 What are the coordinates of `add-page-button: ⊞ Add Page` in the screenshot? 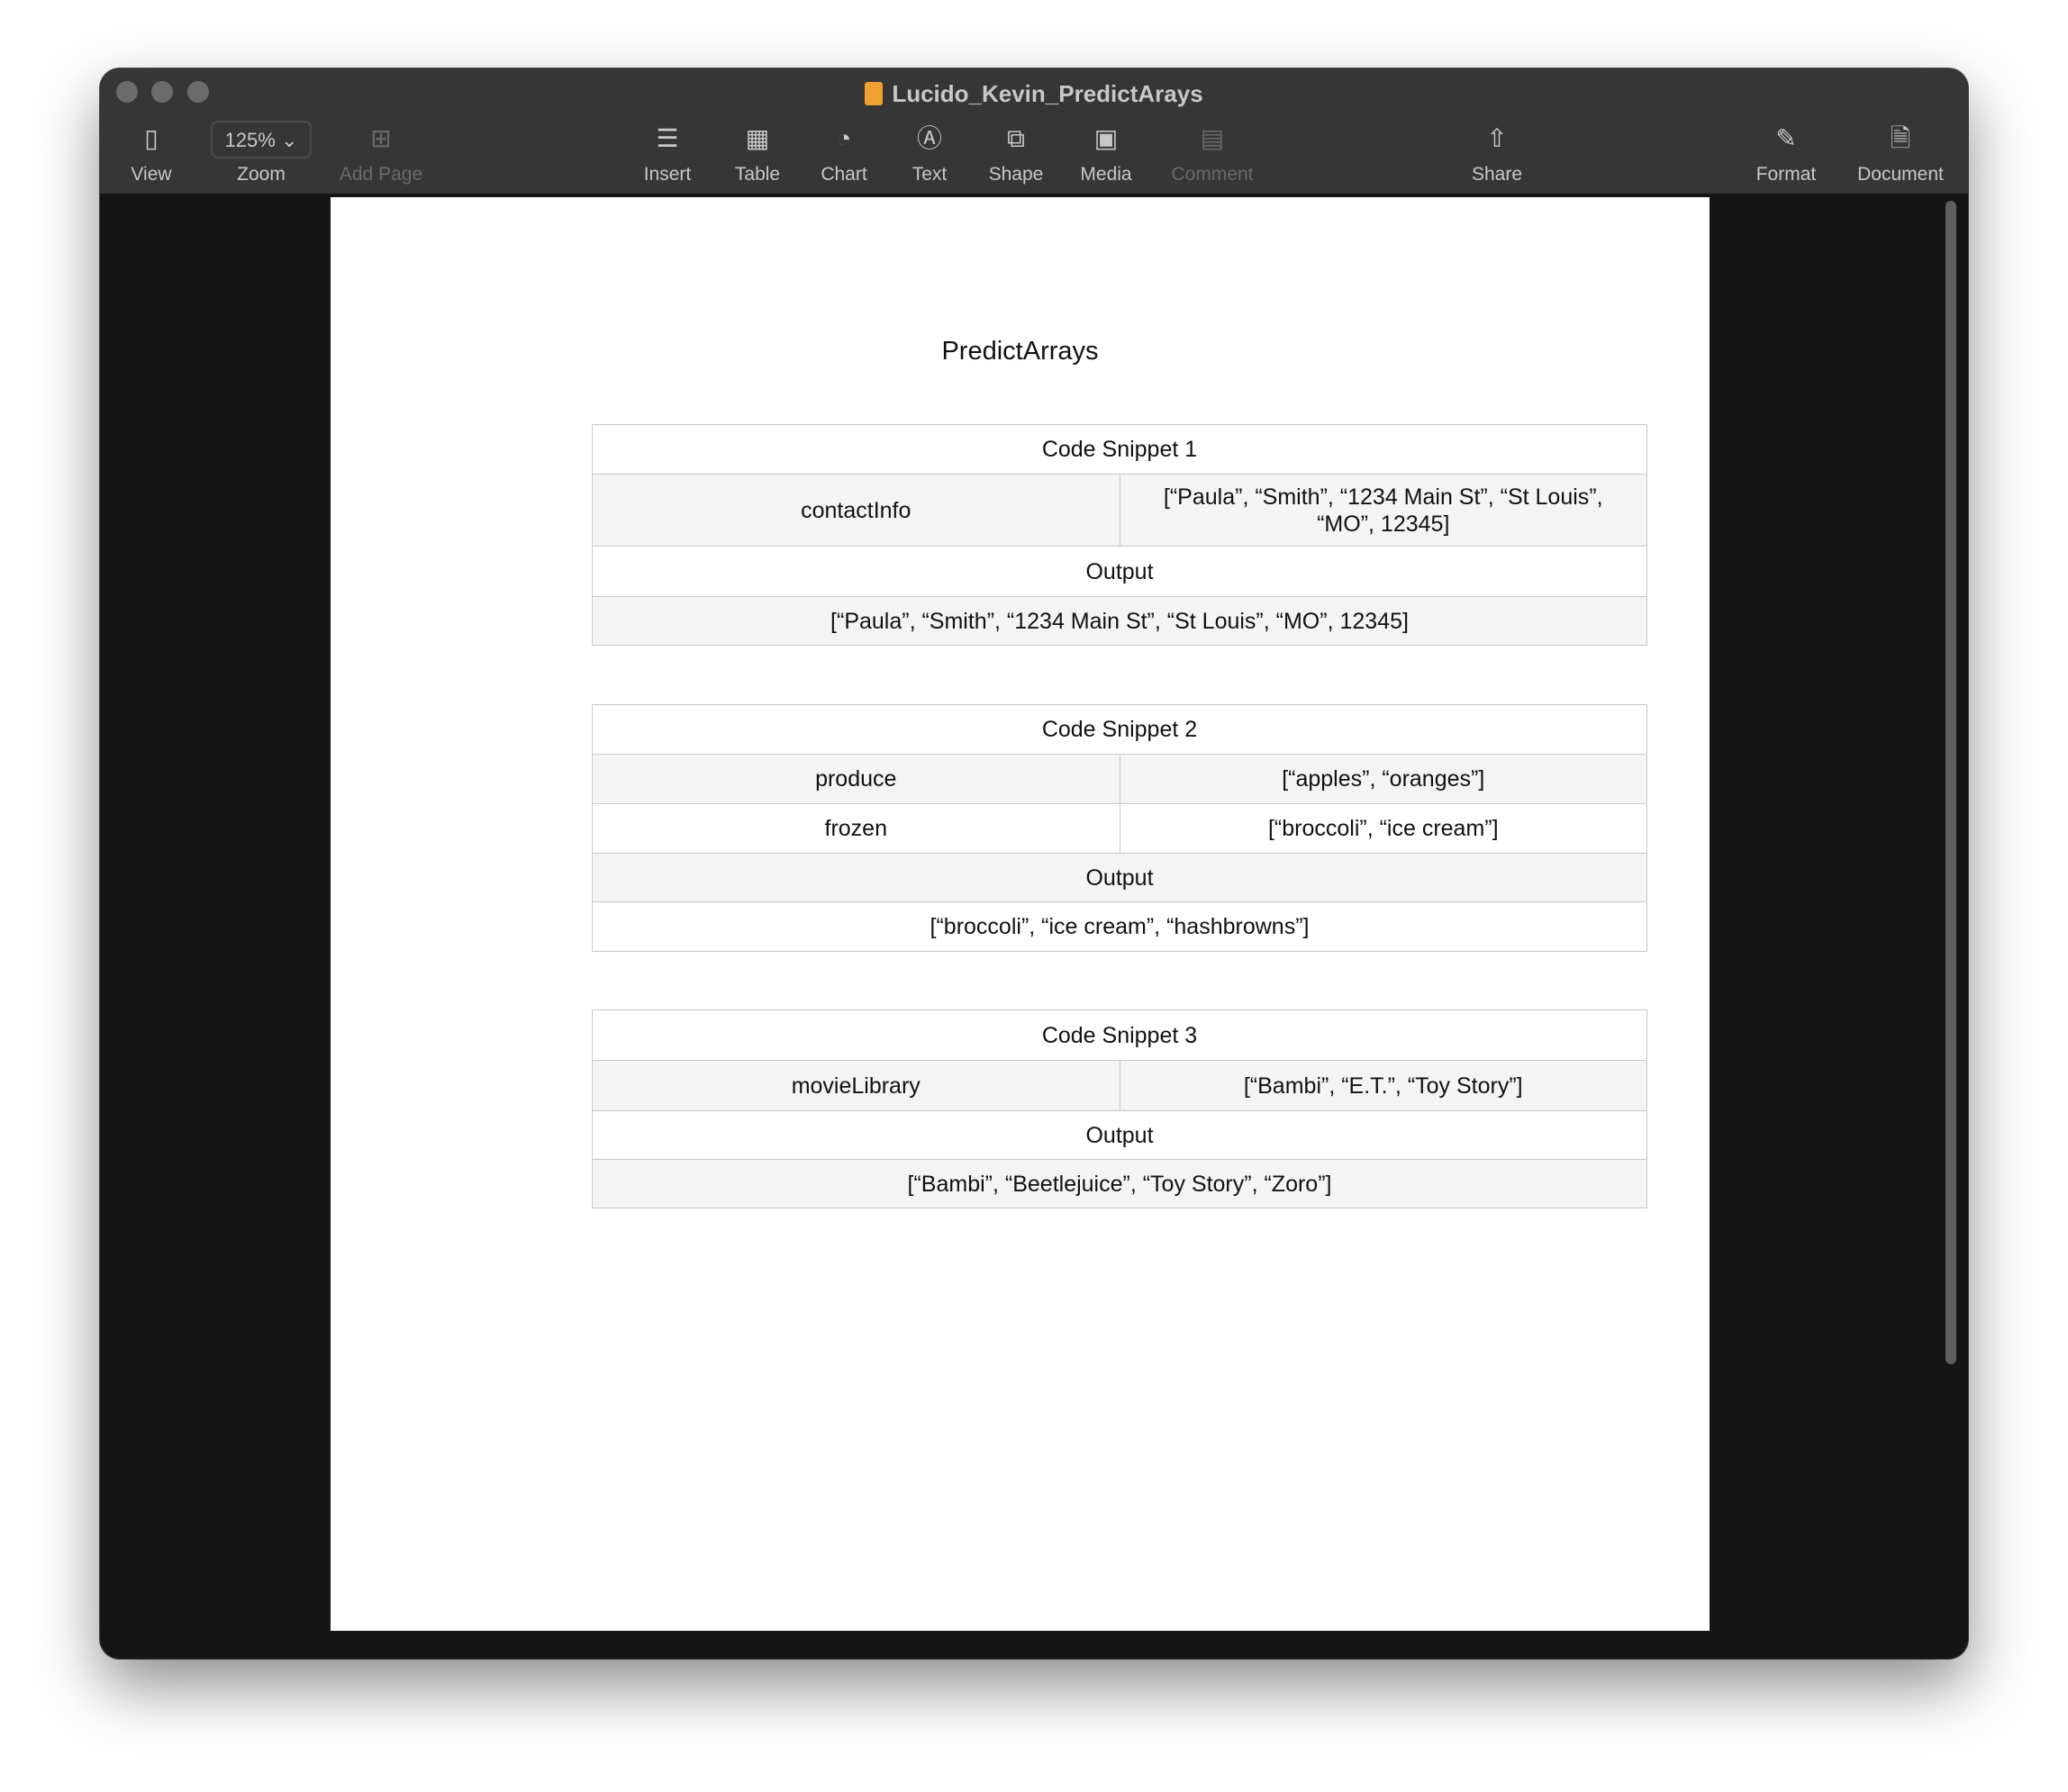 It's located at (381, 153).